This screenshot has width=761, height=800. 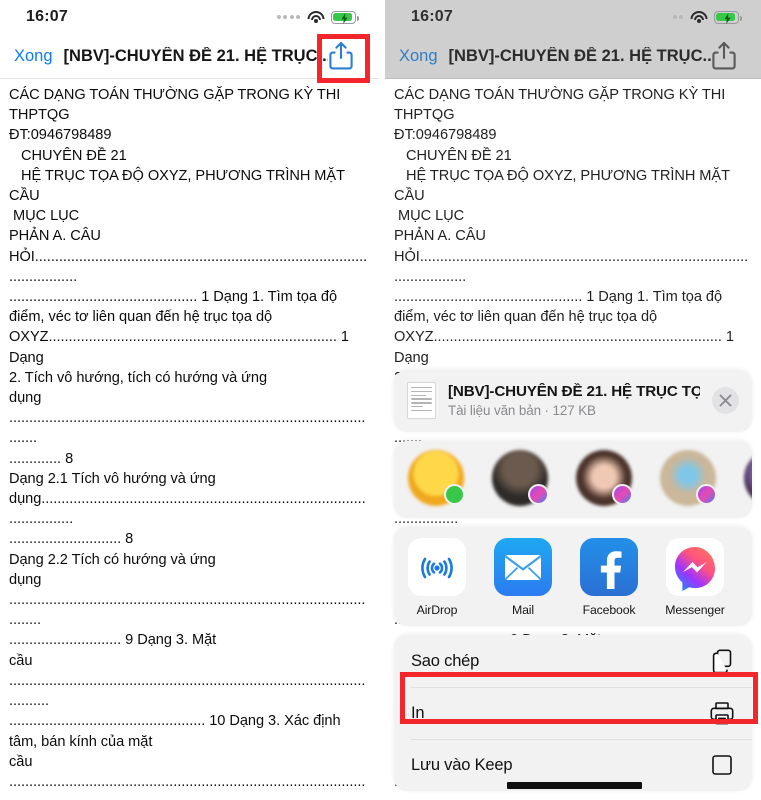 I want to click on app-label: Messenger, so click(x=695, y=610).